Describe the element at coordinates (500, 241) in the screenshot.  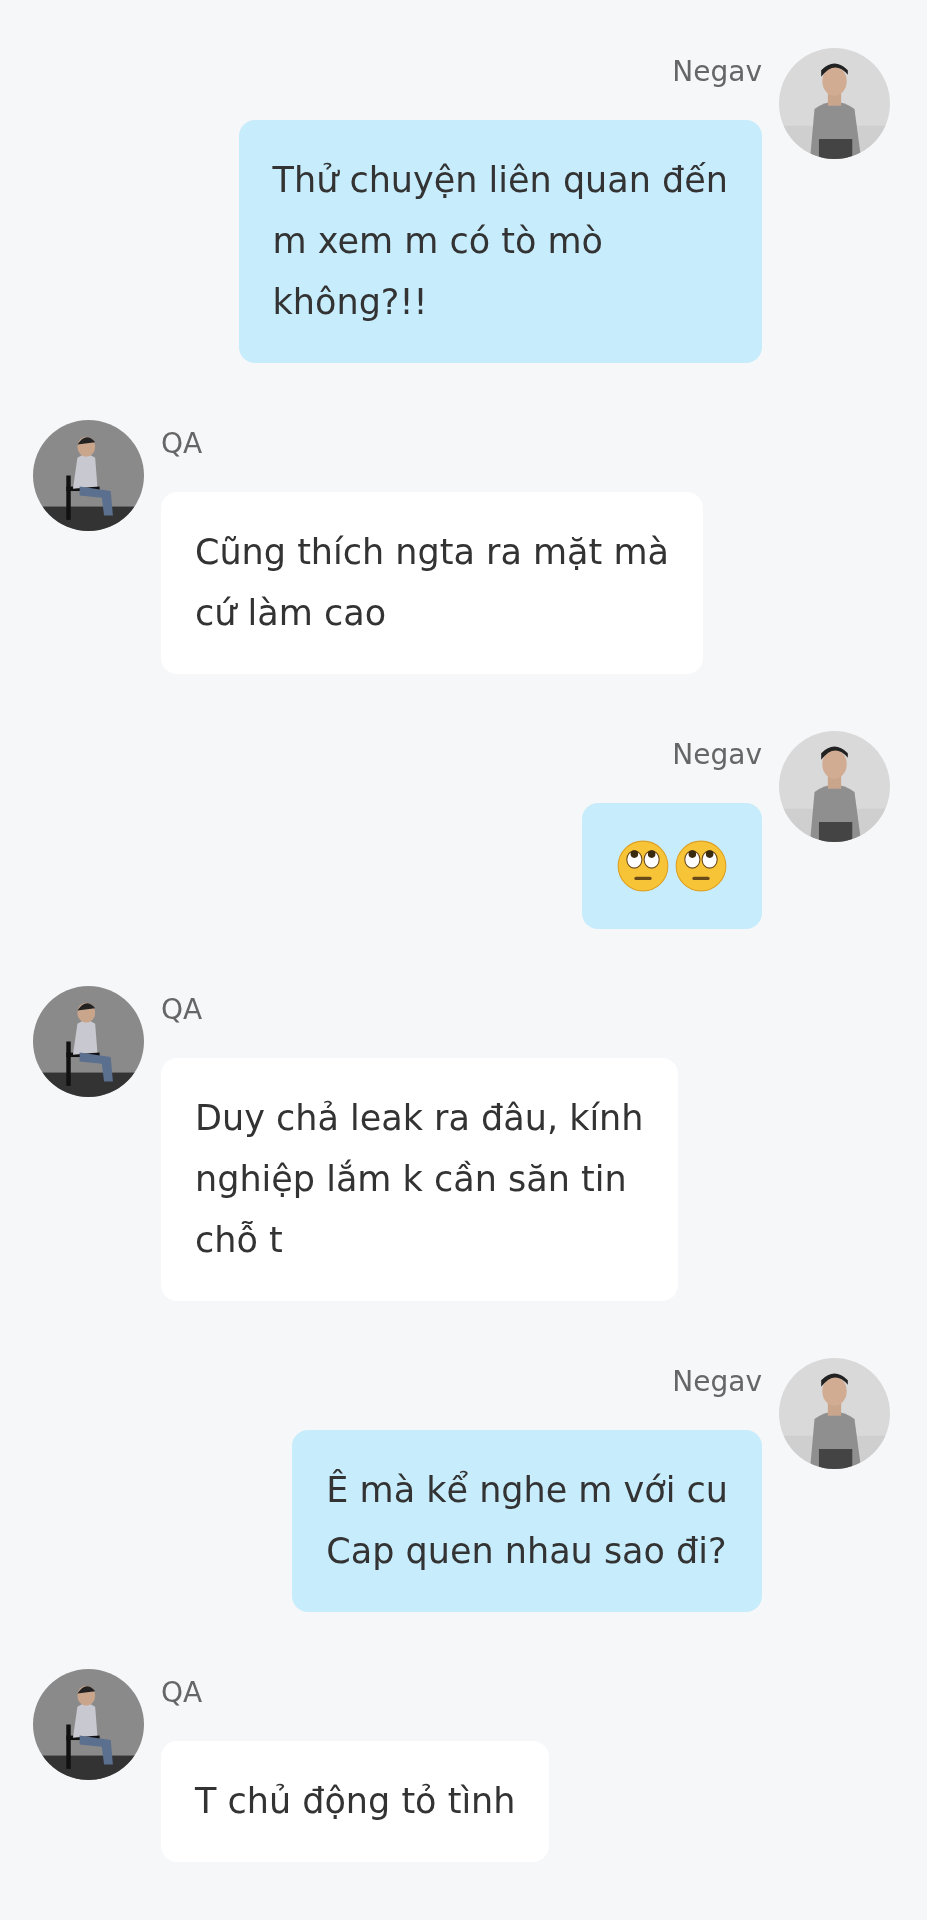
I see `message-bubble: Thử chuyện liên quan đến m xem m có tò mò không?!!` at that location.